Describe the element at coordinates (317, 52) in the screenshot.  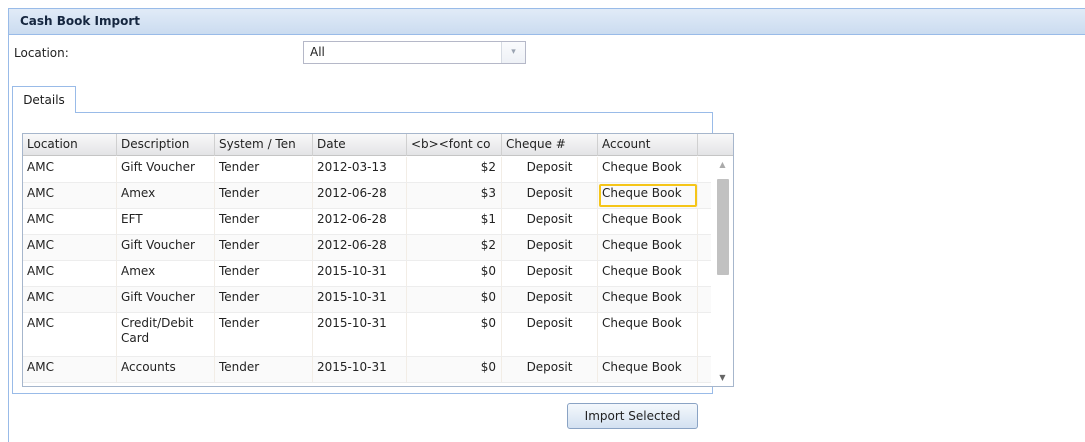
I see `location-select-value: All` at that location.